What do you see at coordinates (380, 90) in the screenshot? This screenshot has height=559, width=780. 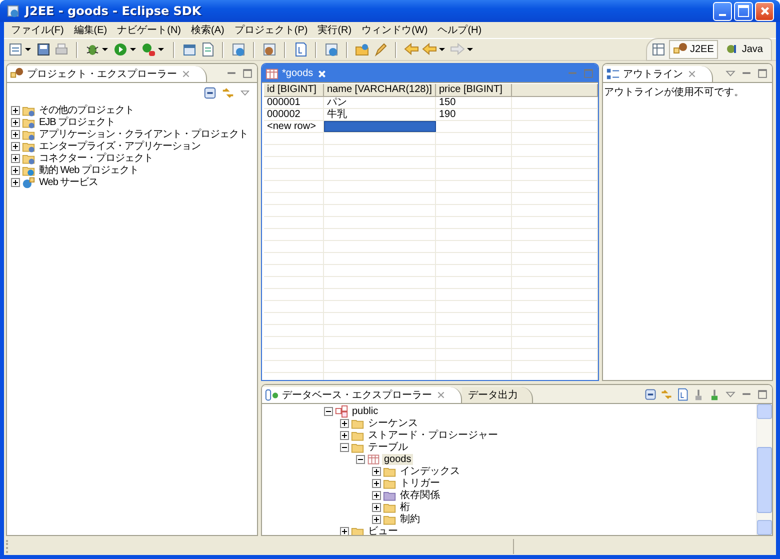 I see `column-header: name [VARCHAR(128)]` at bounding box center [380, 90].